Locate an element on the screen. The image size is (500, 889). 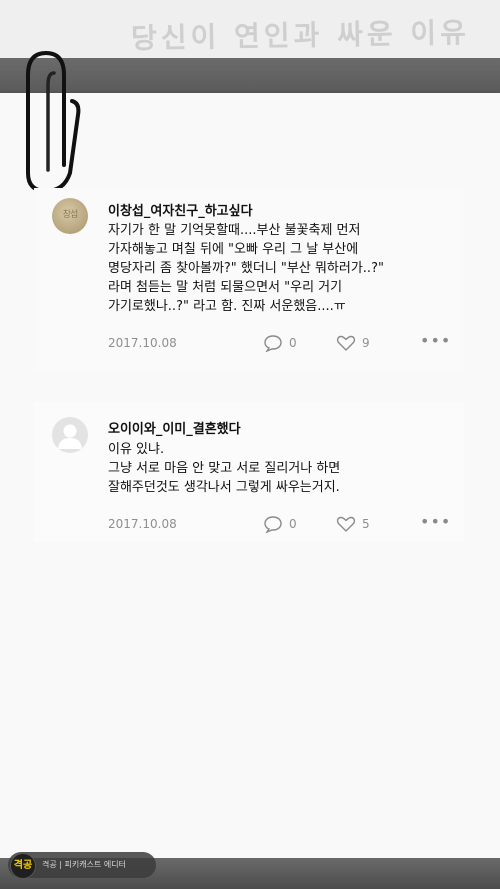
like-button: 9 is located at coordinates (353, 343).